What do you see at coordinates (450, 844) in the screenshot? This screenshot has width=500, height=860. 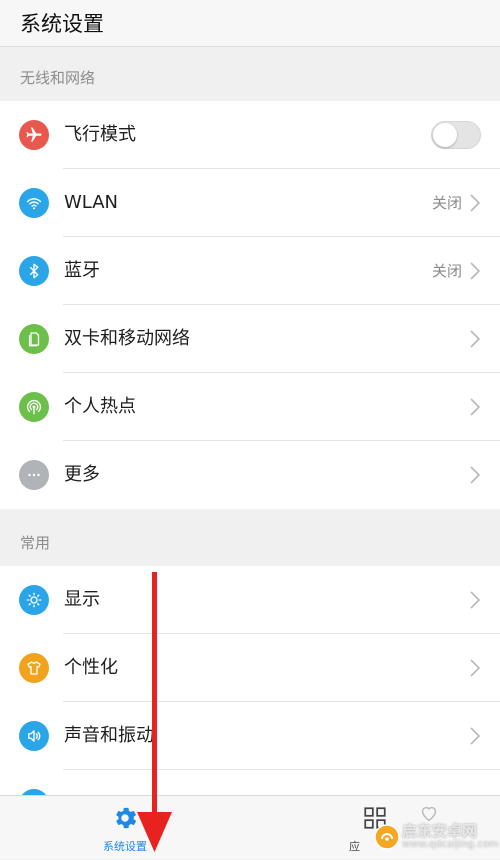 I see `watermark-url: www.qdcaijing.com` at bounding box center [450, 844].